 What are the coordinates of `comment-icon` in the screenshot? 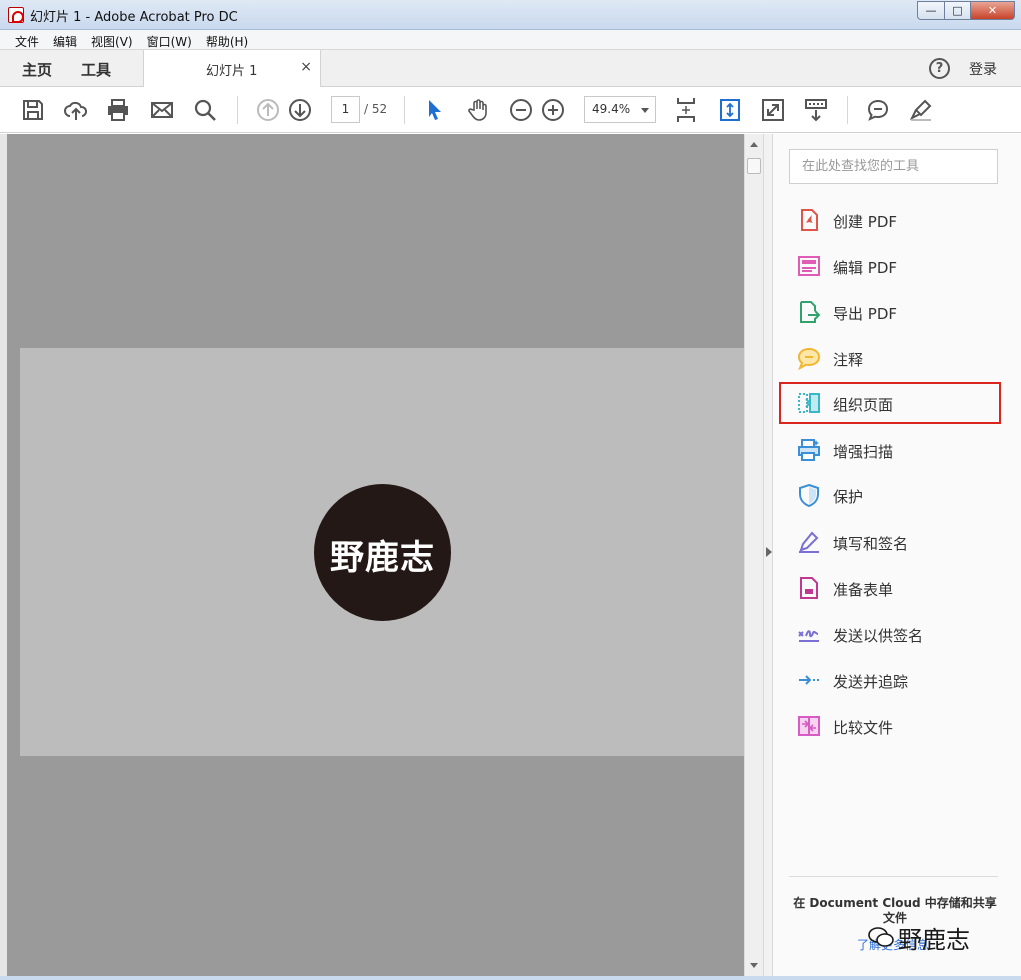 It's located at (878, 110).